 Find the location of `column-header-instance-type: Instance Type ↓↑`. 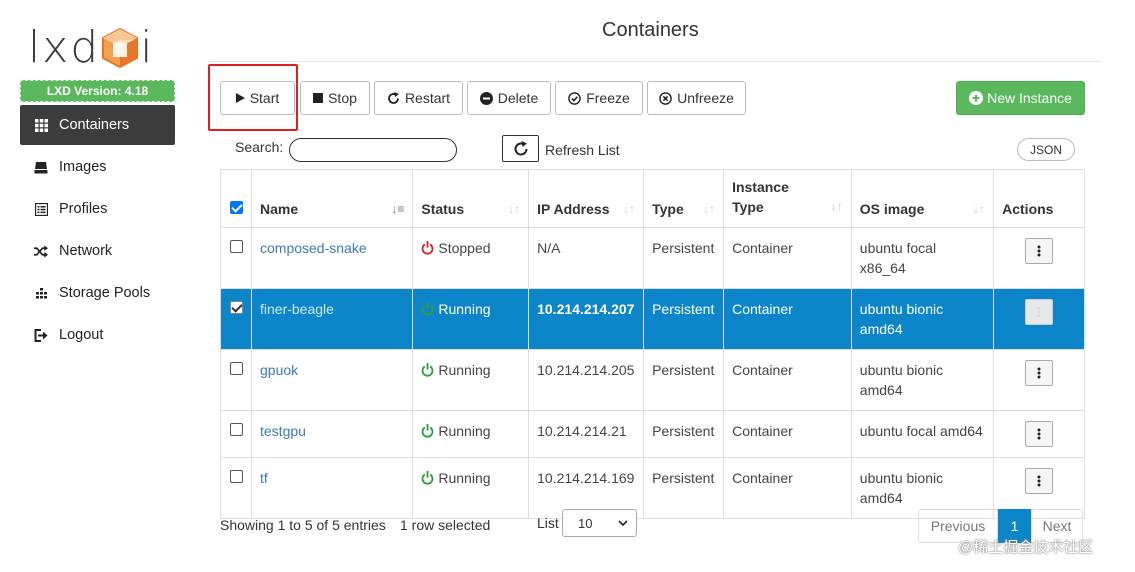

column-header-instance-type: Instance Type ↓↑ is located at coordinates (787, 198).